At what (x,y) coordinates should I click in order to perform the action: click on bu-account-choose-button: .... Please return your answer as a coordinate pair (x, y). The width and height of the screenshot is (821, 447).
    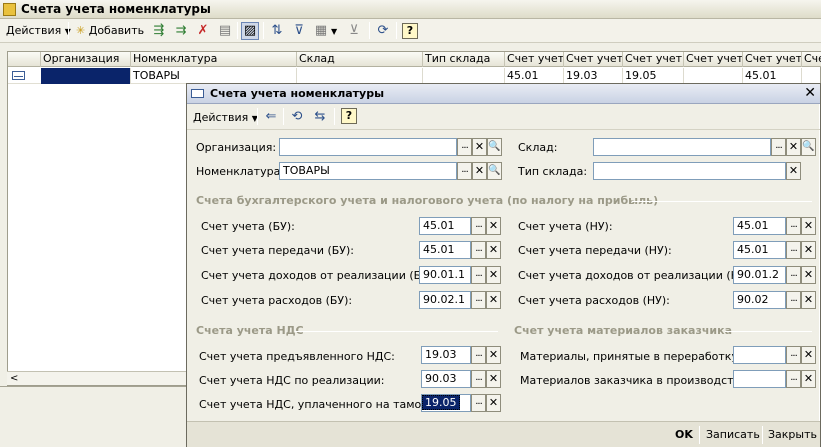
    Looking at the image, I should click on (478, 226).